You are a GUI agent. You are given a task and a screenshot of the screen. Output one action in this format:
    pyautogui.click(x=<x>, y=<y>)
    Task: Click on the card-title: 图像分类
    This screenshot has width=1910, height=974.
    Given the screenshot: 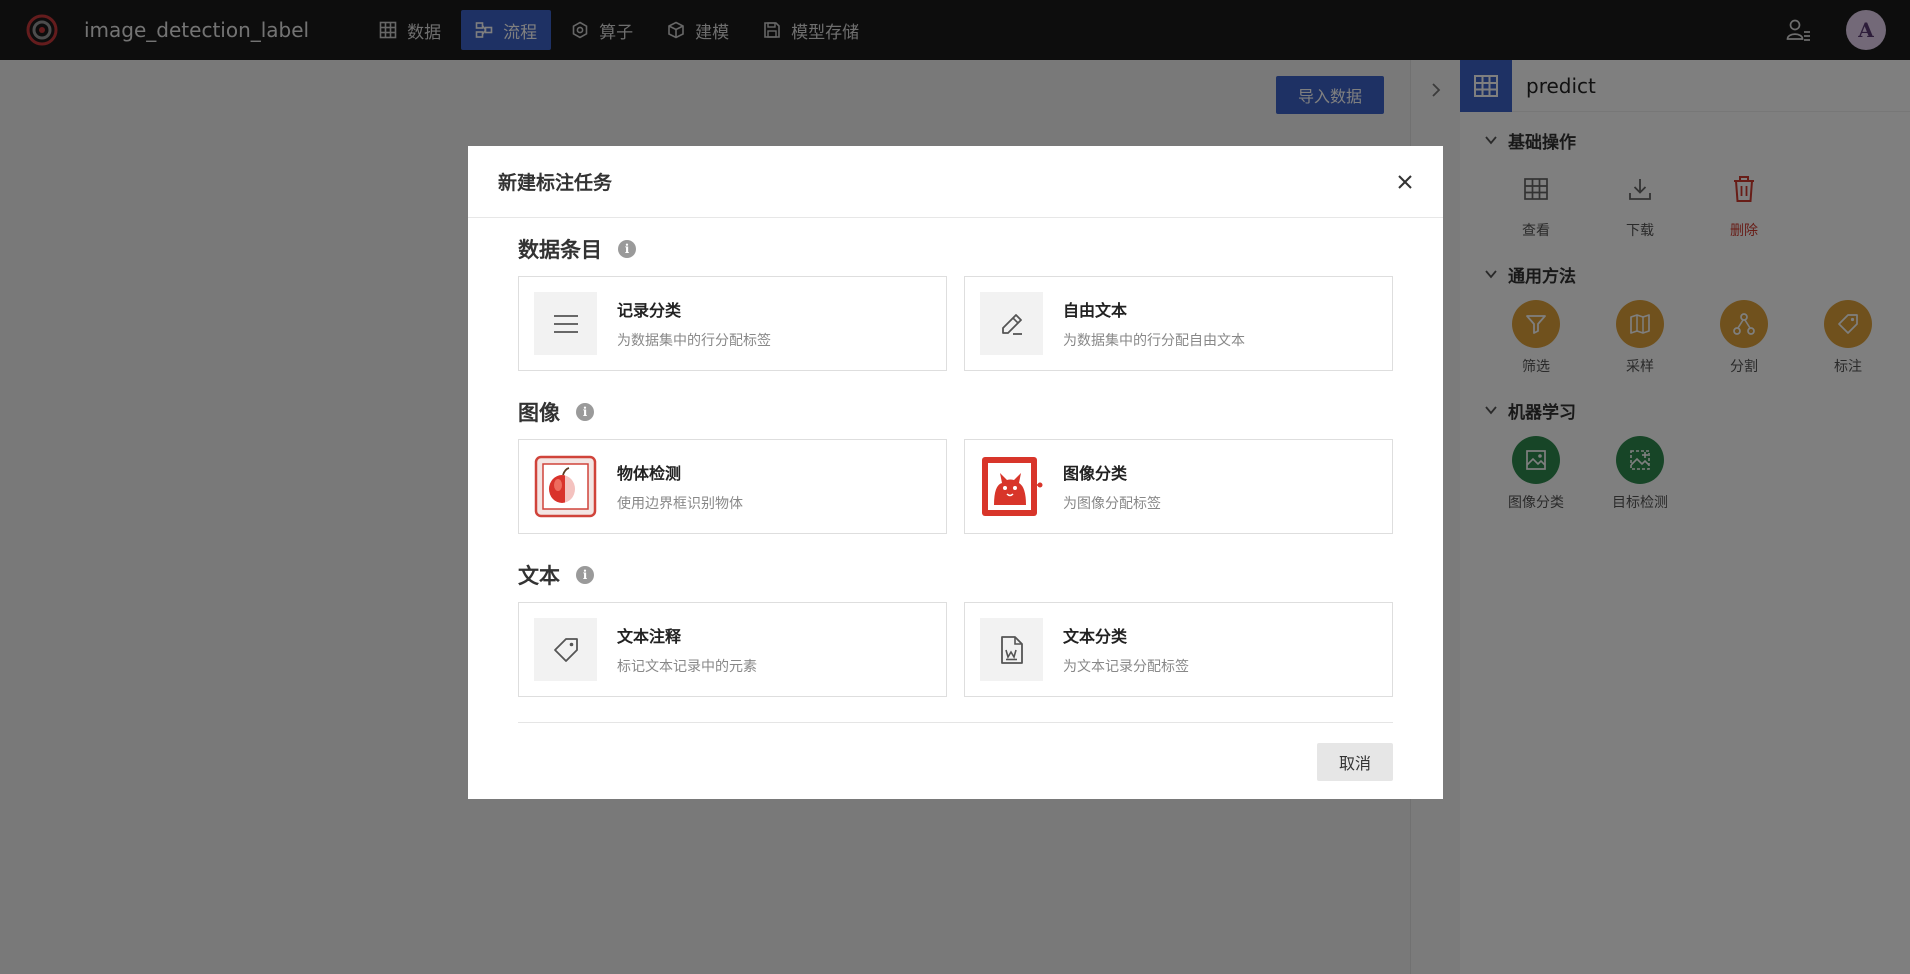 What is the action you would take?
    pyautogui.click(x=1095, y=473)
    